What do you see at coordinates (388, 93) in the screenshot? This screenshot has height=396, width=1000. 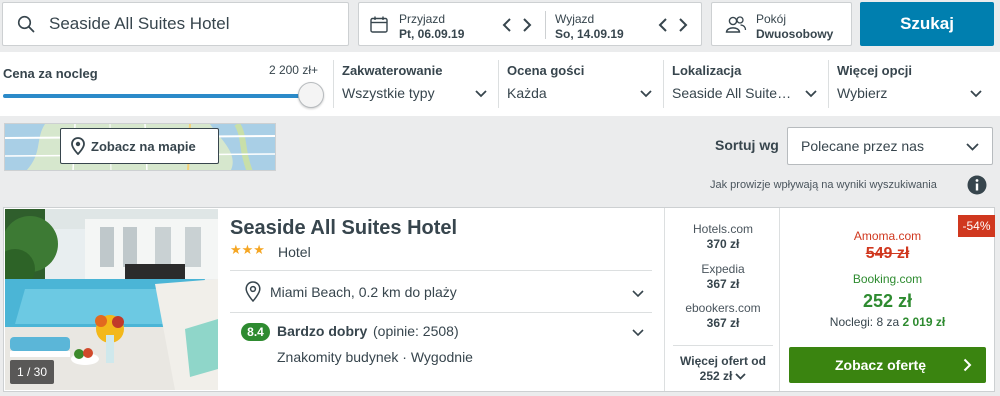 I see `filter-accommodation-value: Wszystkie typy` at bounding box center [388, 93].